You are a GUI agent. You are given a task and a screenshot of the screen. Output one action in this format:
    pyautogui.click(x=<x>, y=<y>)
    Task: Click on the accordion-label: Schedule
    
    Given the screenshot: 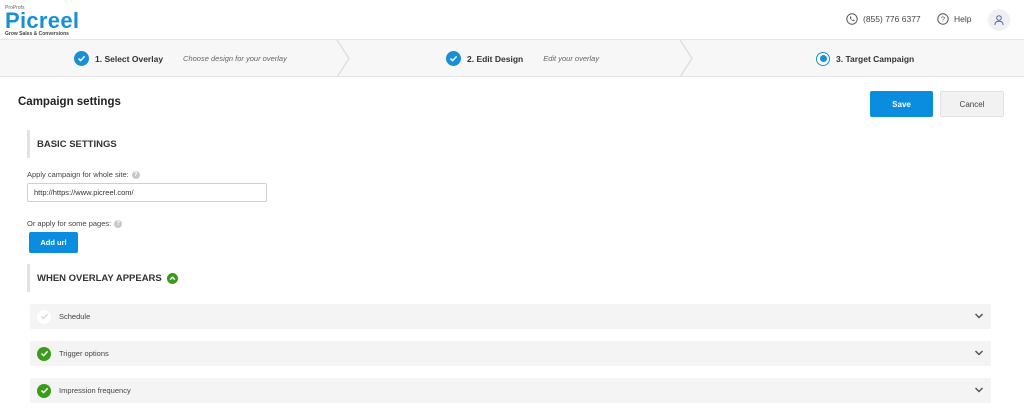 What is the action you would take?
    pyautogui.click(x=75, y=316)
    